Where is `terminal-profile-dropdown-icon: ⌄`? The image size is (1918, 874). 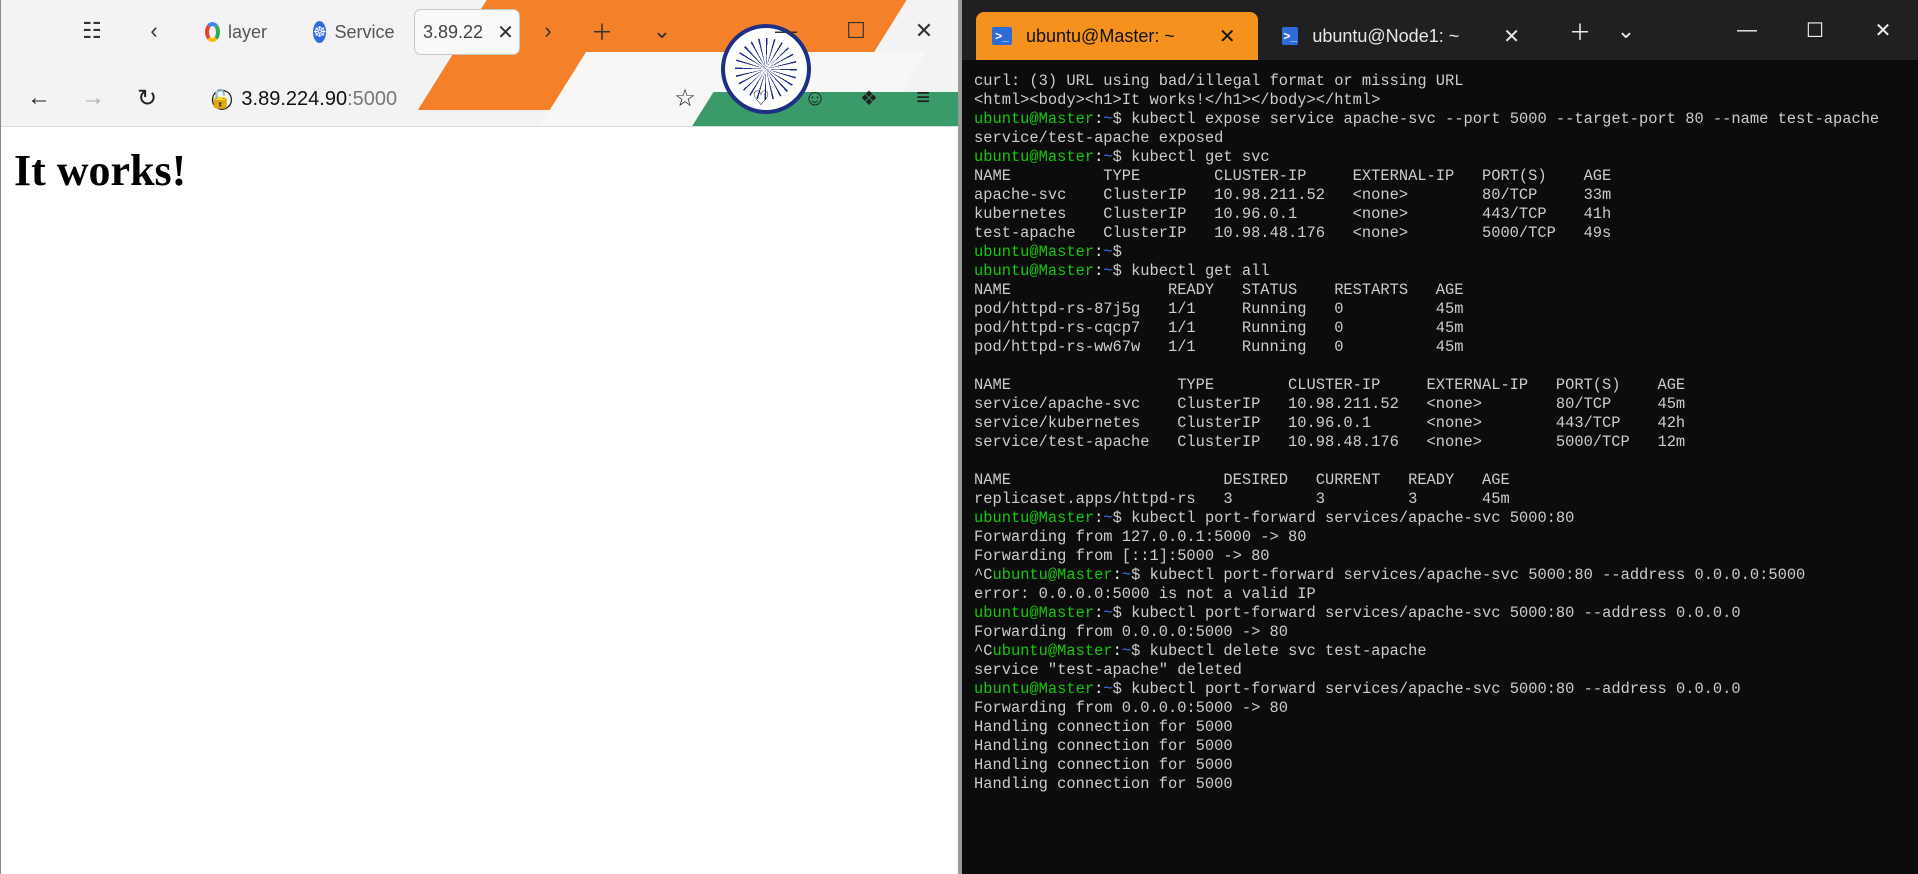
terminal-profile-dropdown-icon: ⌄ is located at coordinates (1626, 31).